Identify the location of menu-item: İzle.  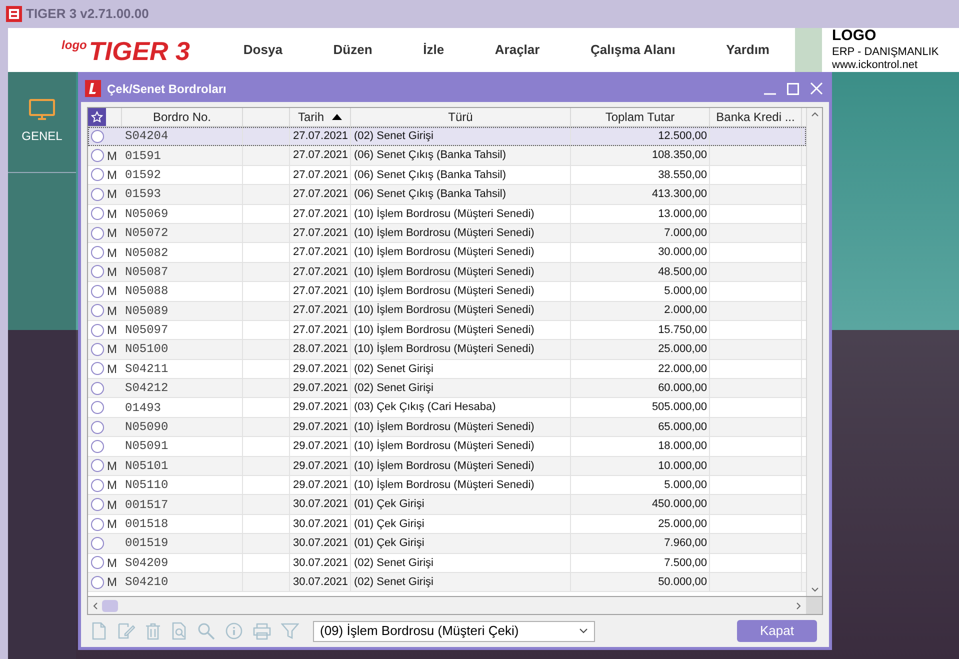
(433, 50).